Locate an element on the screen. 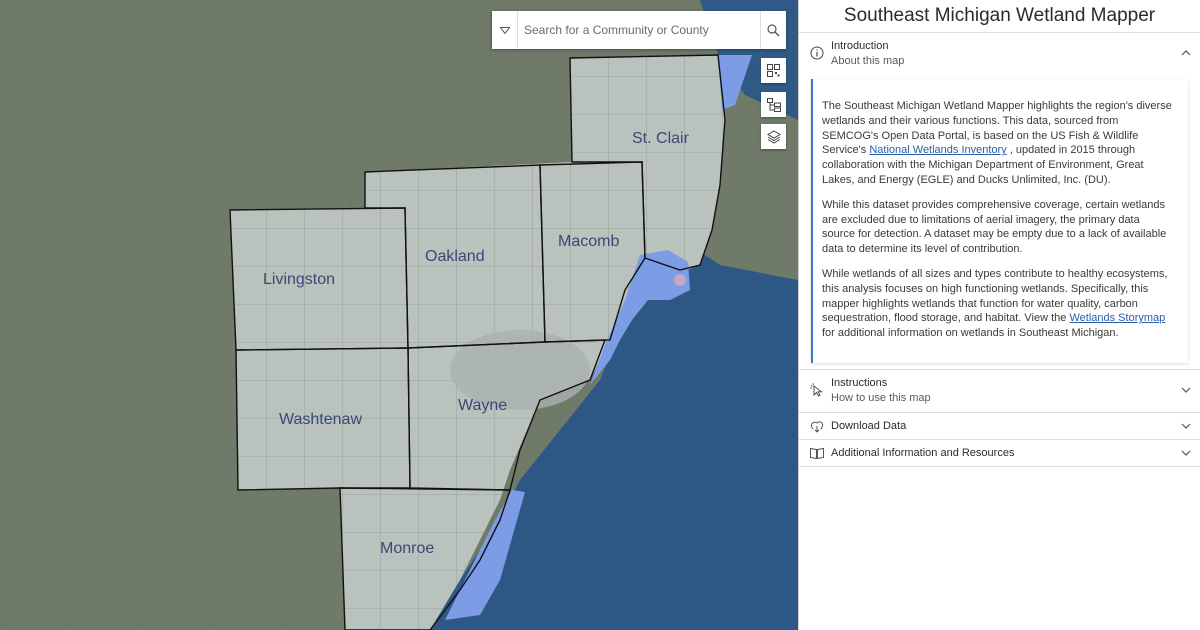 The width and height of the screenshot is (1200, 630). info-icon is located at coordinates (817, 53).